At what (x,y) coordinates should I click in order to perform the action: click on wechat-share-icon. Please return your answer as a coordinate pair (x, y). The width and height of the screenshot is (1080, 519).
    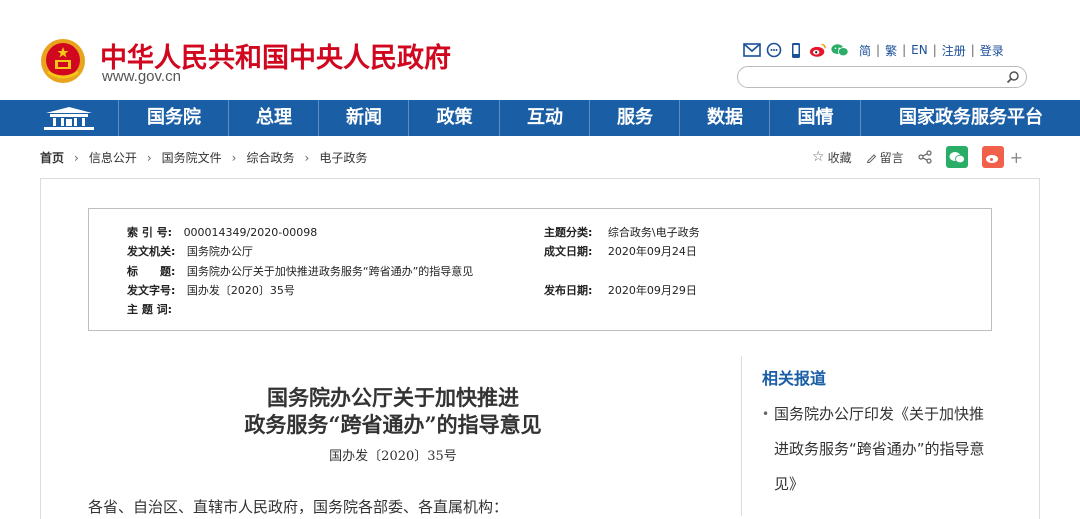
    Looking at the image, I should click on (956, 157).